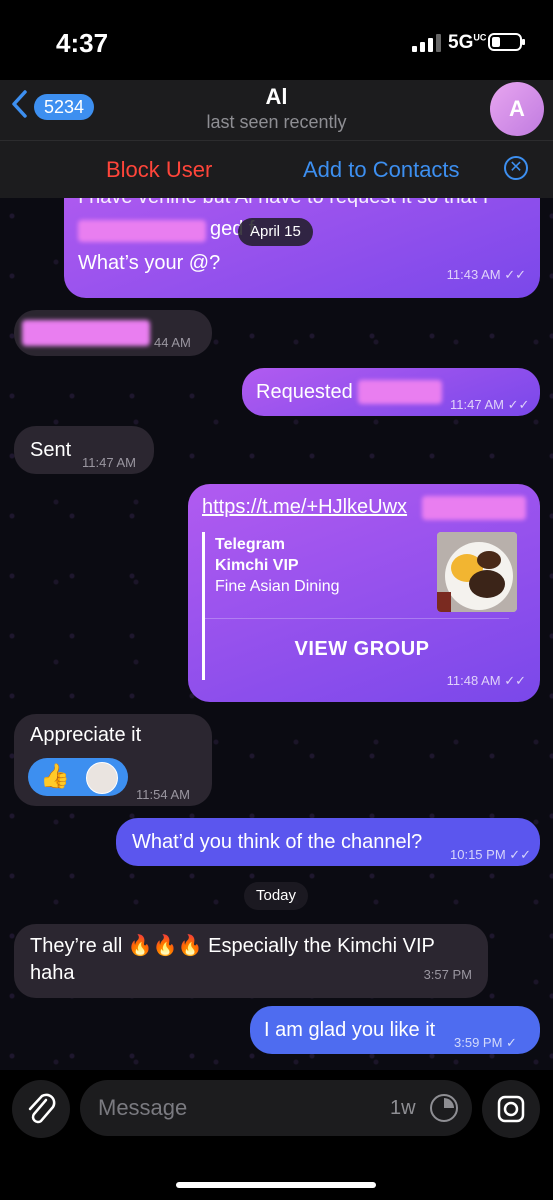 This screenshot has width=553, height=1200. Describe the element at coordinates (275, 232) in the screenshot. I see `date-separator: April 15` at that location.